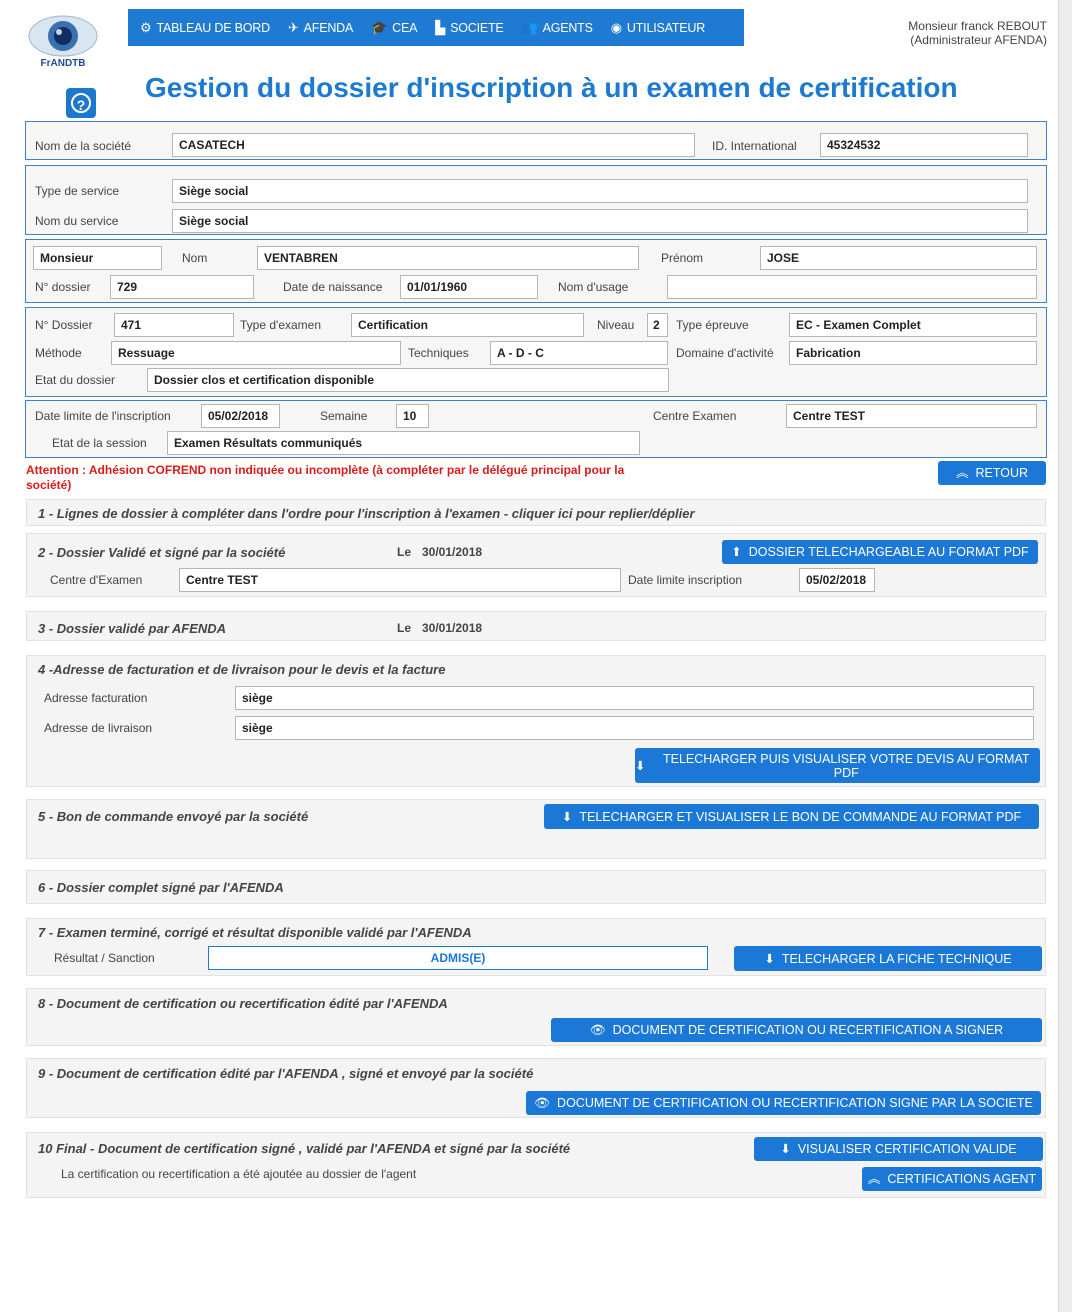 This screenshot has height=1312, width=1072. I want to click on agent-certifications-button: ︽ CERTIFICATIONS AGENT, so click(952, 1179).